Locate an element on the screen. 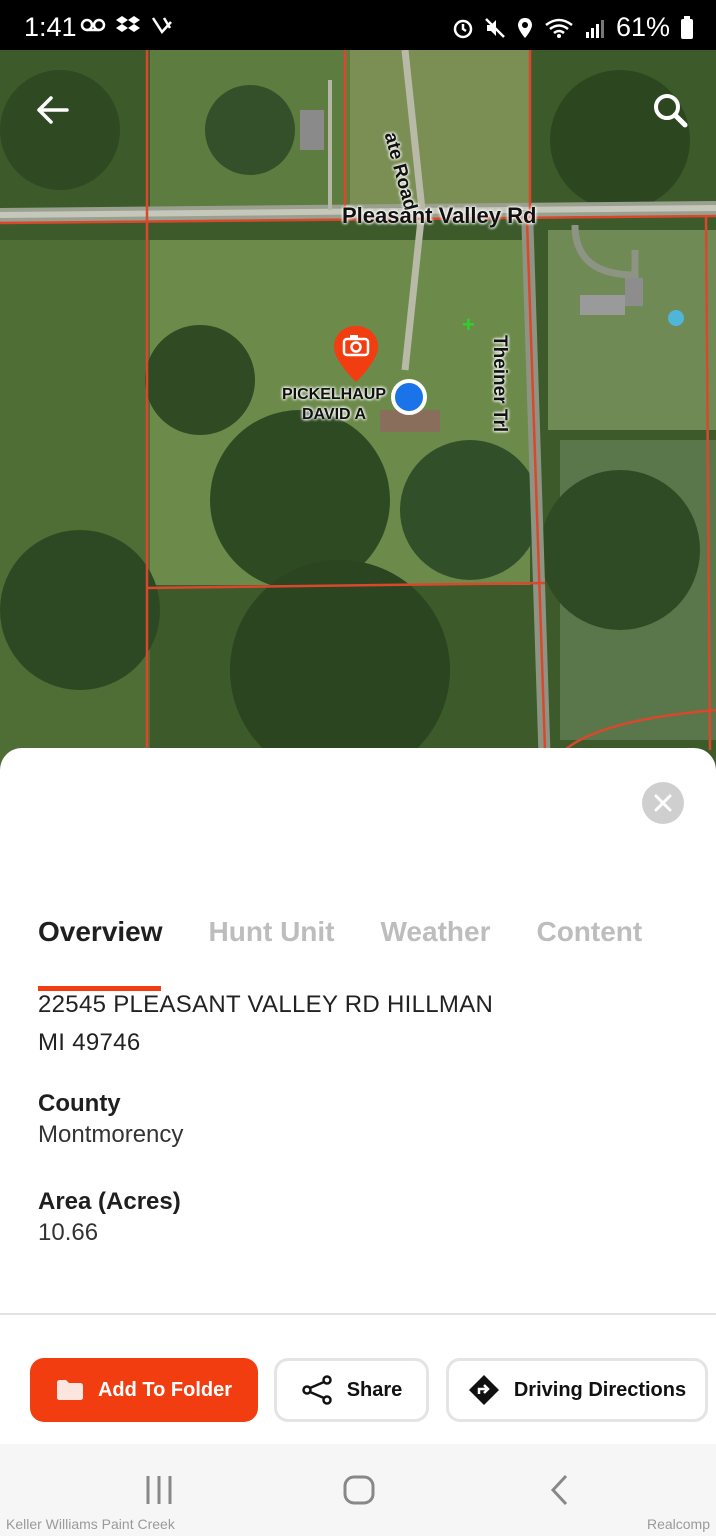  watermark-right: Realcomp is located at coordinates (678, 1524).